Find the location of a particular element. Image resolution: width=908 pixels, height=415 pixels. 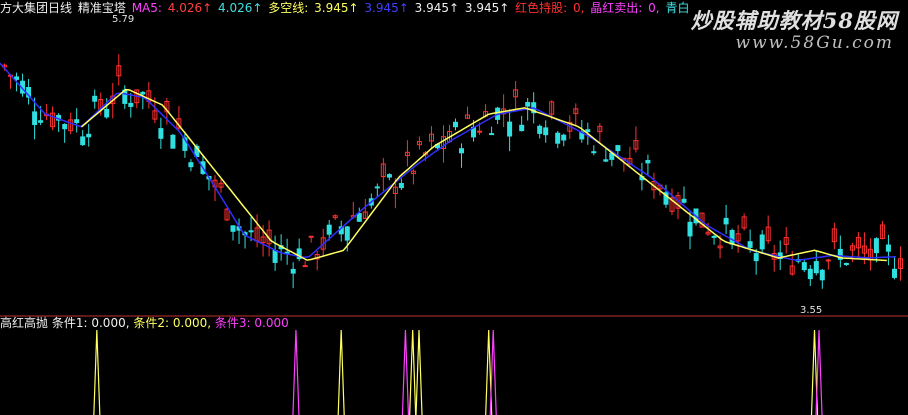

low-marker-label: 3.55 is located at coordinates (811, 310).